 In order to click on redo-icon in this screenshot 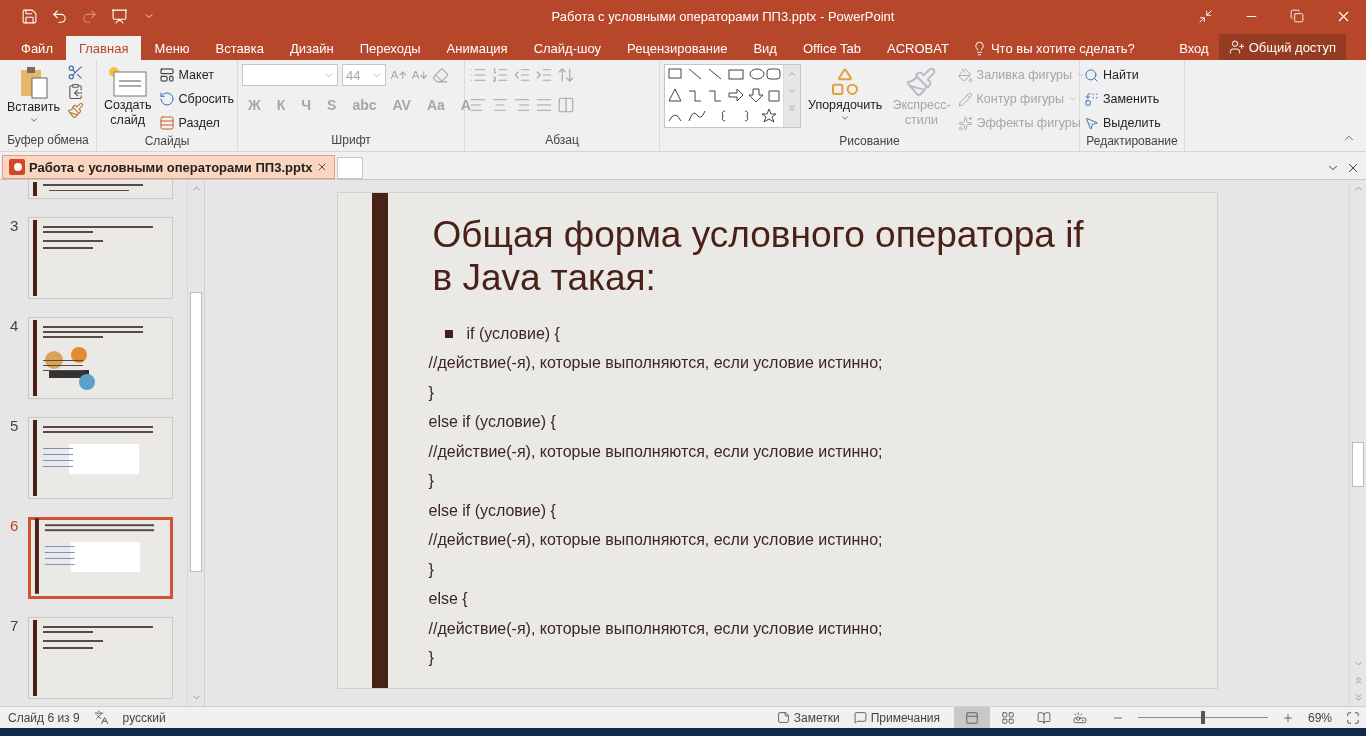, I will do `click(89, 16)`.